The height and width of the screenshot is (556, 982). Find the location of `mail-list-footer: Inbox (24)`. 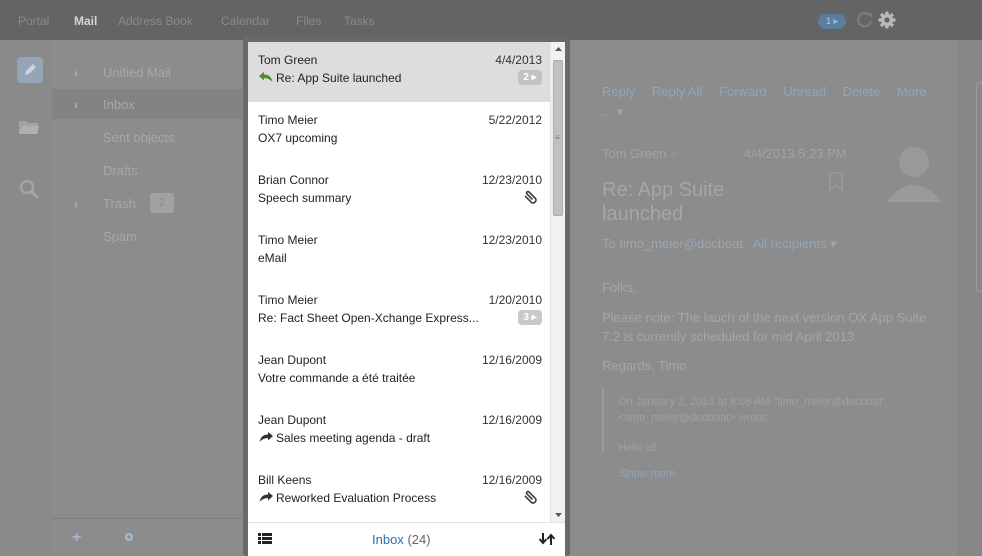

mail-list-footer: Inbox (24) is located at coordinates (406, 539).